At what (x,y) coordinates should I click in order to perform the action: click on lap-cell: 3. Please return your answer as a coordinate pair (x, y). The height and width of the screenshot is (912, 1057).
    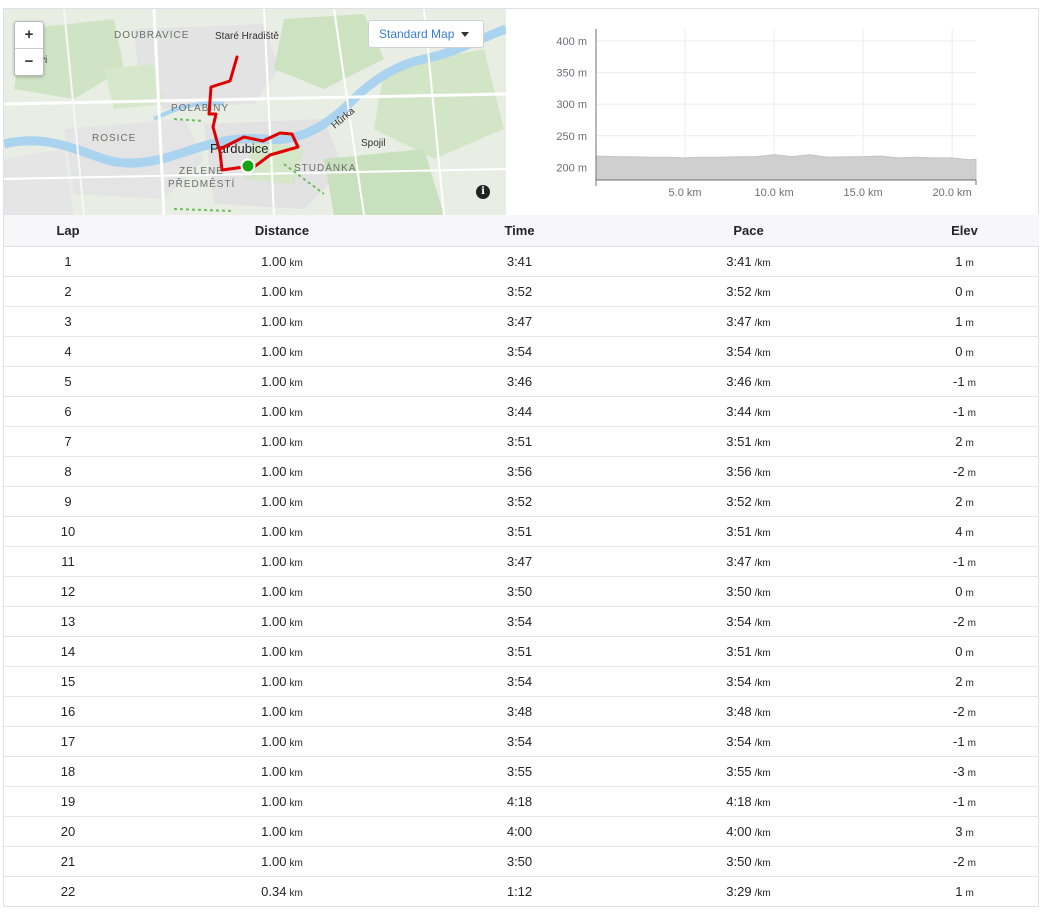
    Looking at the image, I should click on (68, 321).